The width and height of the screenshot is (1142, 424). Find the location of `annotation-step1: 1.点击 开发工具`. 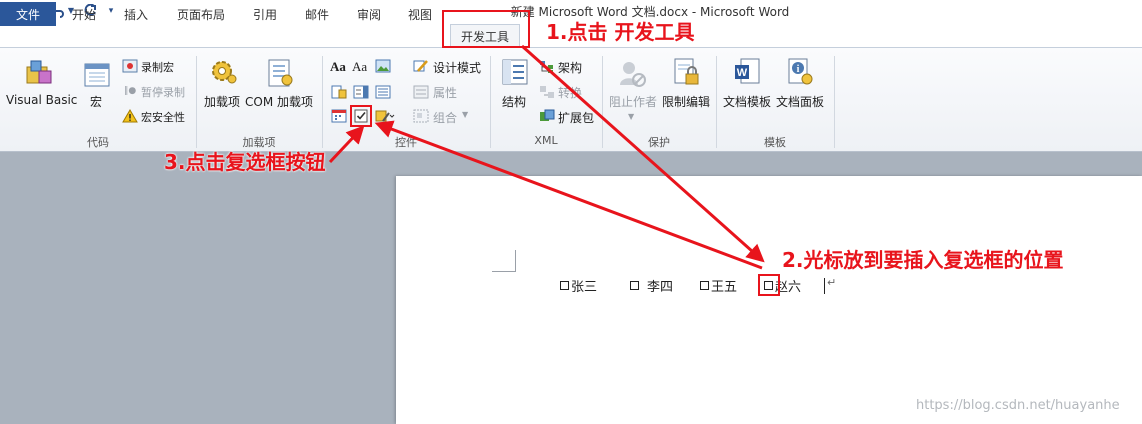

annotation-step1: 1.点击 开发工具 is located at coordinates (620, 32).